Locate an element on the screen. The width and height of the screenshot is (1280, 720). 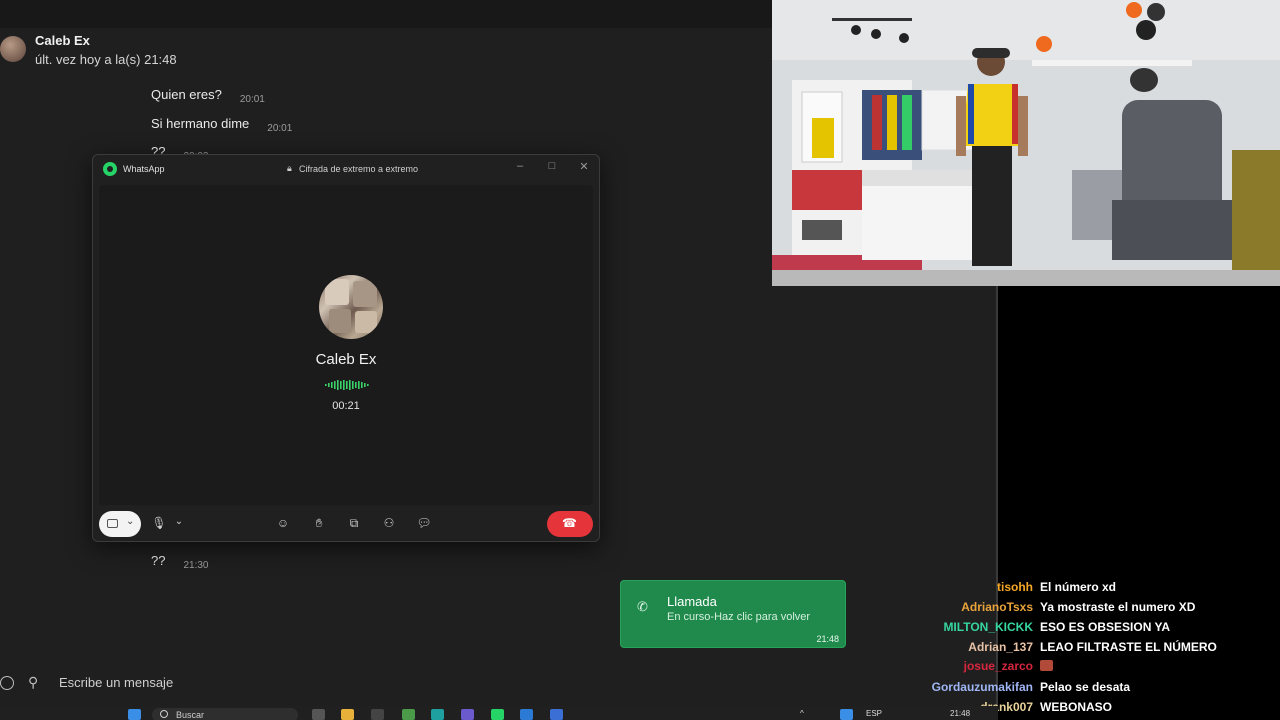
message-bubble: Si hermano dime 20:01 is located at coordinates (221, 125).